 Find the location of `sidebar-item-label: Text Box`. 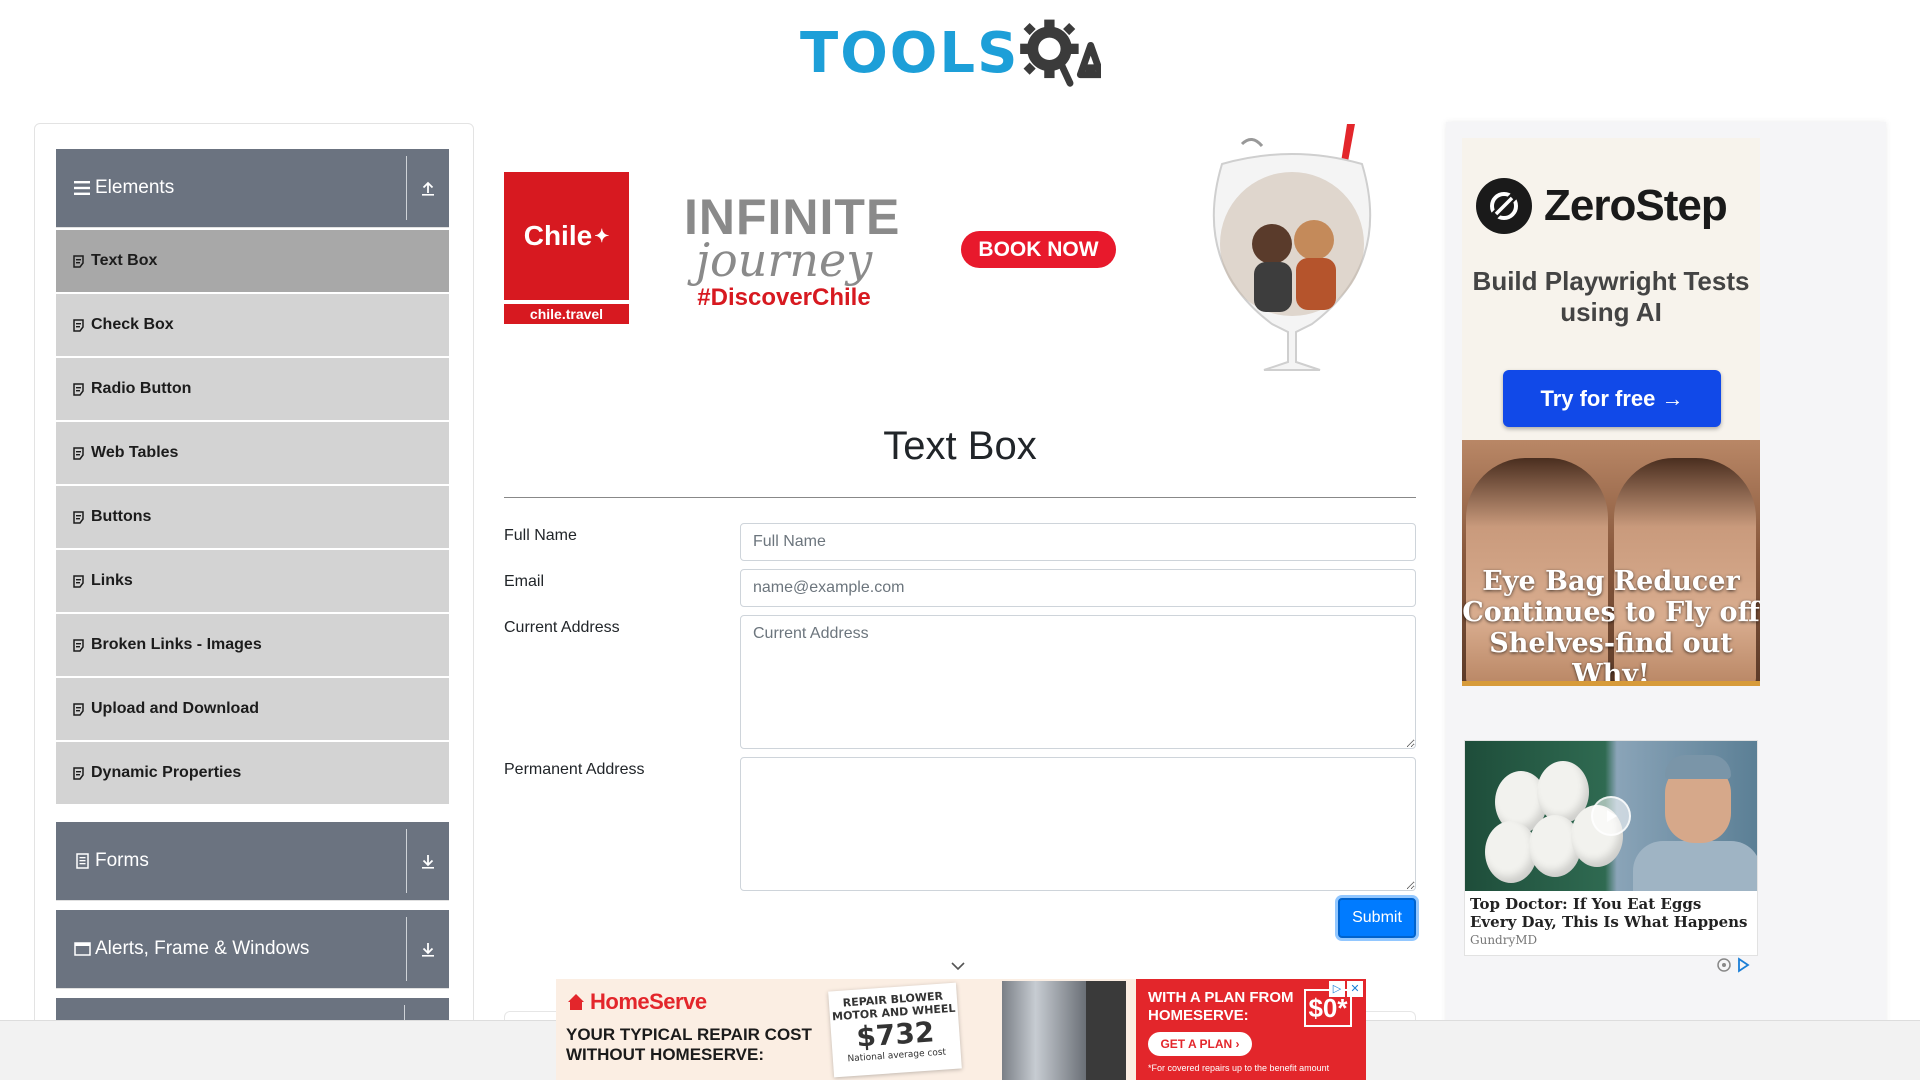

sidebar-item-label: Text Box is located at coordinates (124, 260).